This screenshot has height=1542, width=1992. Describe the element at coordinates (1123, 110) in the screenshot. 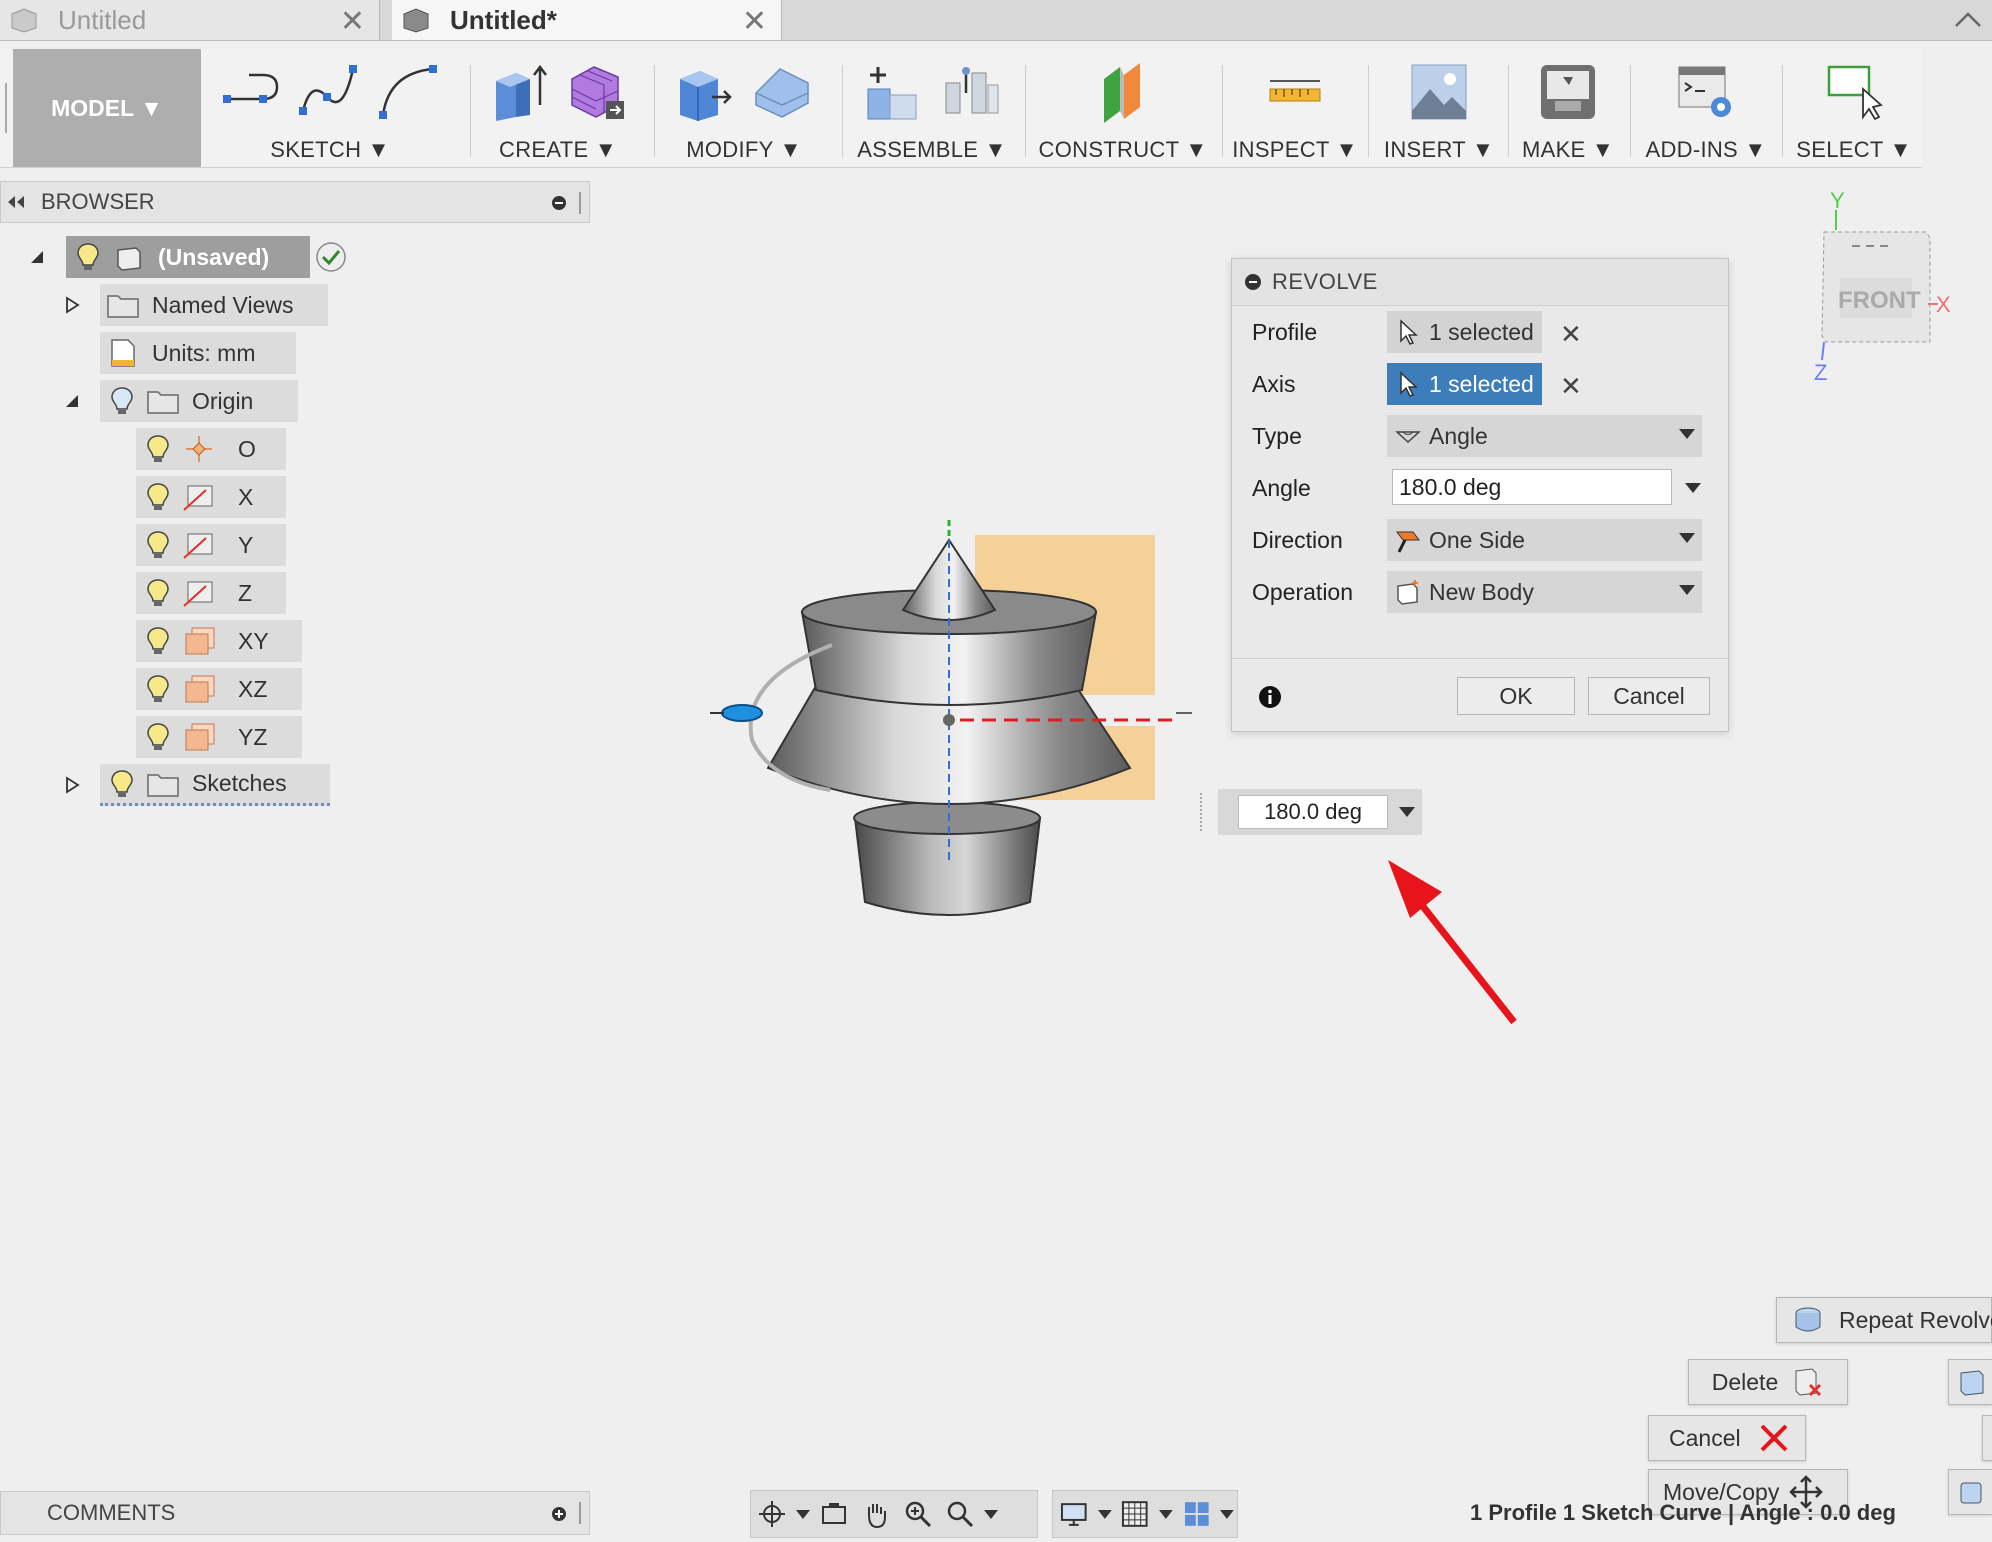

I see `construct-group: CONSTRUCT ▼` at that location.